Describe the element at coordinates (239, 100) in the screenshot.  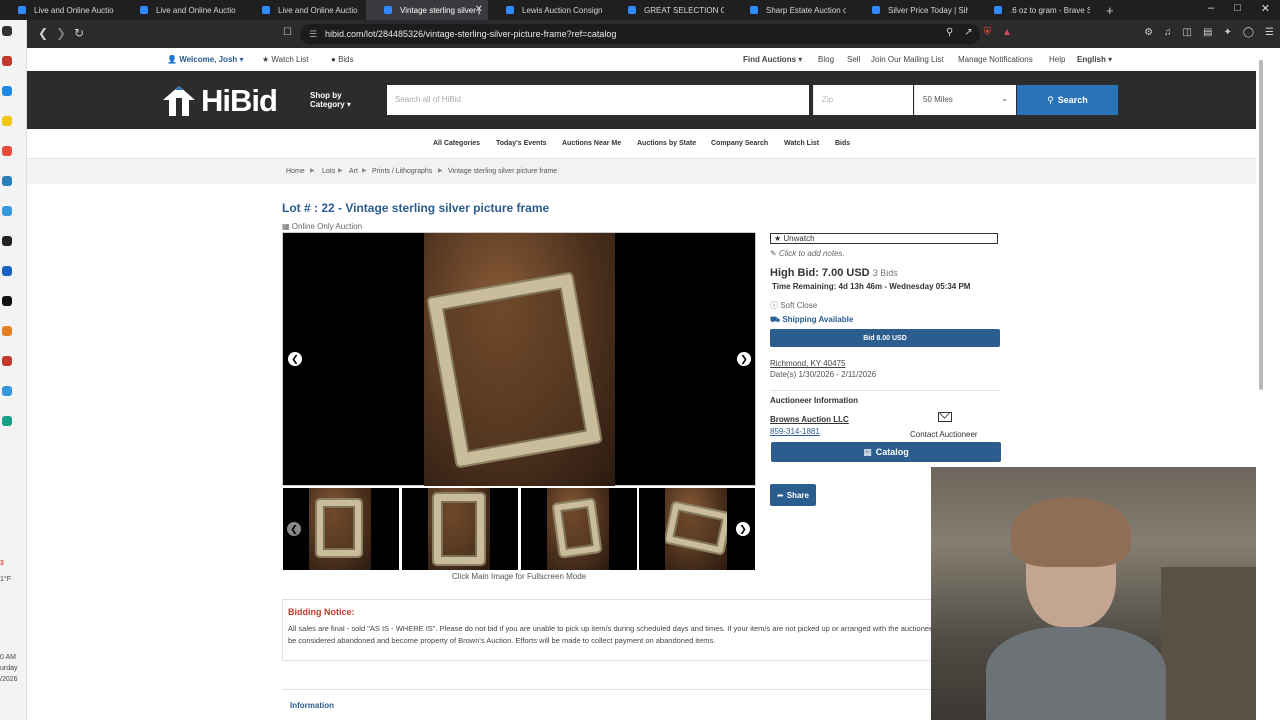
I see `logo-text: HiBid` at that location.